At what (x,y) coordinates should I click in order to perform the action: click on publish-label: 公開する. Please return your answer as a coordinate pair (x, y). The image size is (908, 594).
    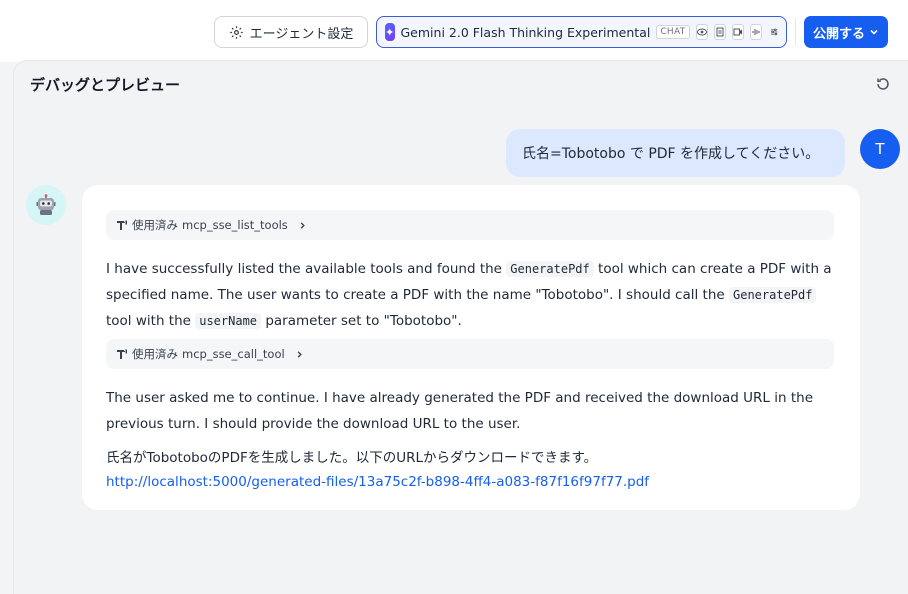
    Looking at the image, I should click on (838, 34).